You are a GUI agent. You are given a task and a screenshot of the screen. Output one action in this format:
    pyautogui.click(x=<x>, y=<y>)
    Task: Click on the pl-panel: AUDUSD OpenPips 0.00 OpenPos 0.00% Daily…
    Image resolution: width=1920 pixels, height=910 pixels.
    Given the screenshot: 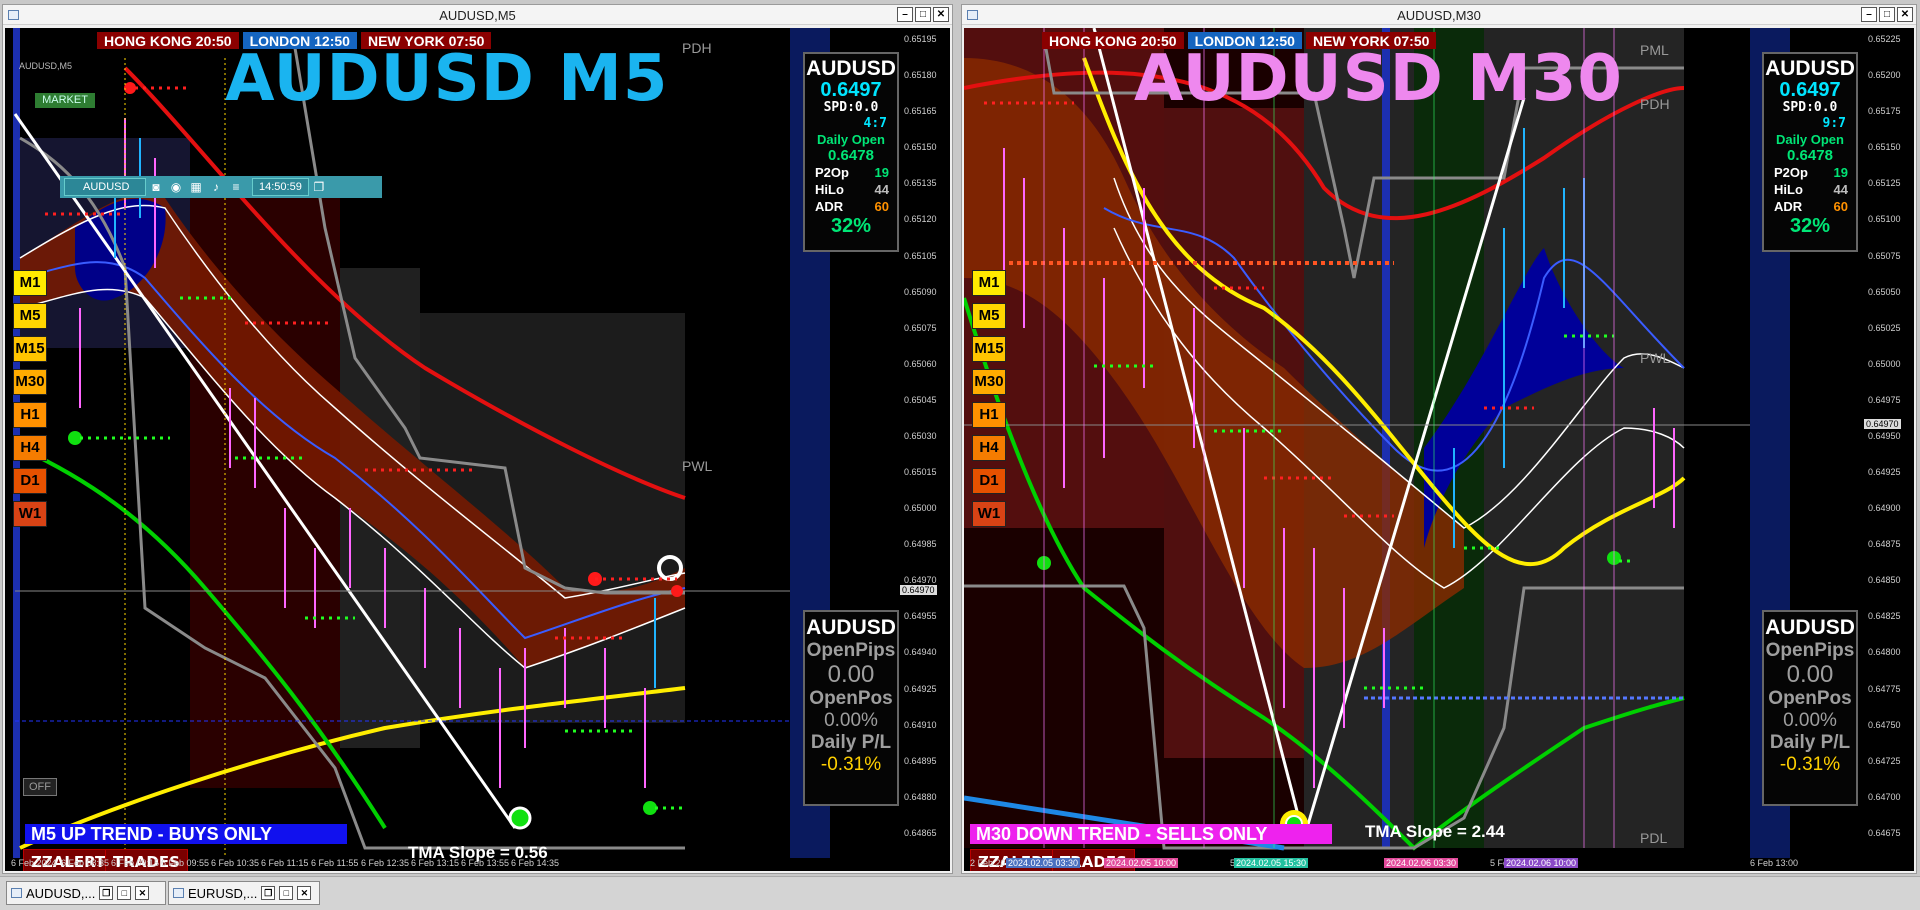 What is the action you would take?
    pyautogui.click(x=1810, y=708)
    